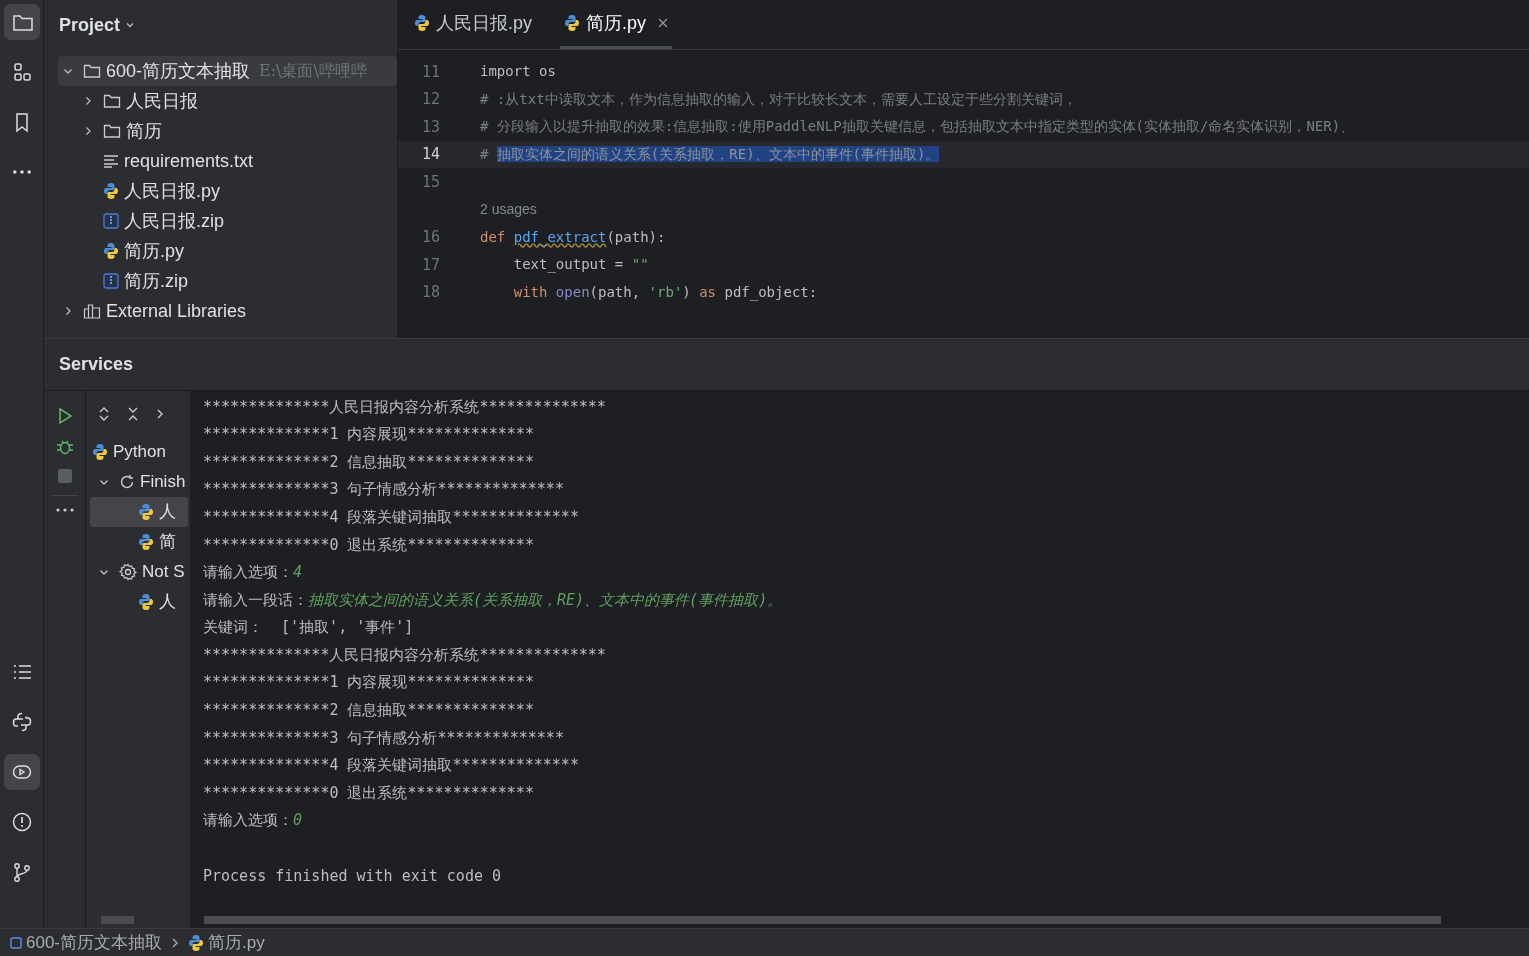  What do you see at coordinates (92, 311) in the screenshot?
I see `library-icon` at bounding box center [92, 311].